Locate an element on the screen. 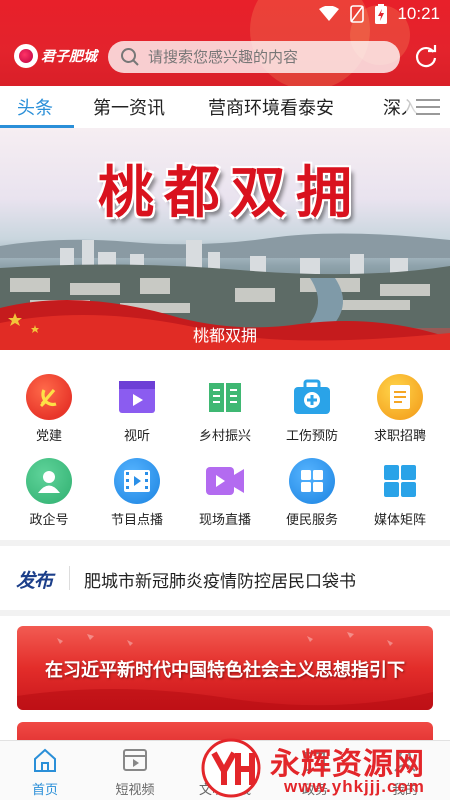 Image resolution: width=450 pixels, height=800 pixels. status-time: 10:21 is located at coordinates (418, 13).